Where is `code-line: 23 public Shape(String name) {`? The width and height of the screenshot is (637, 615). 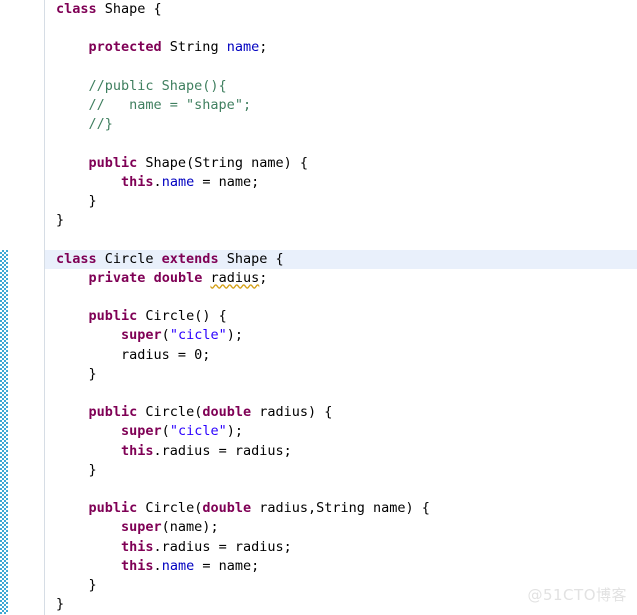
code-line: 23 public Shape(String name) { is located at coordinates (318, 163).